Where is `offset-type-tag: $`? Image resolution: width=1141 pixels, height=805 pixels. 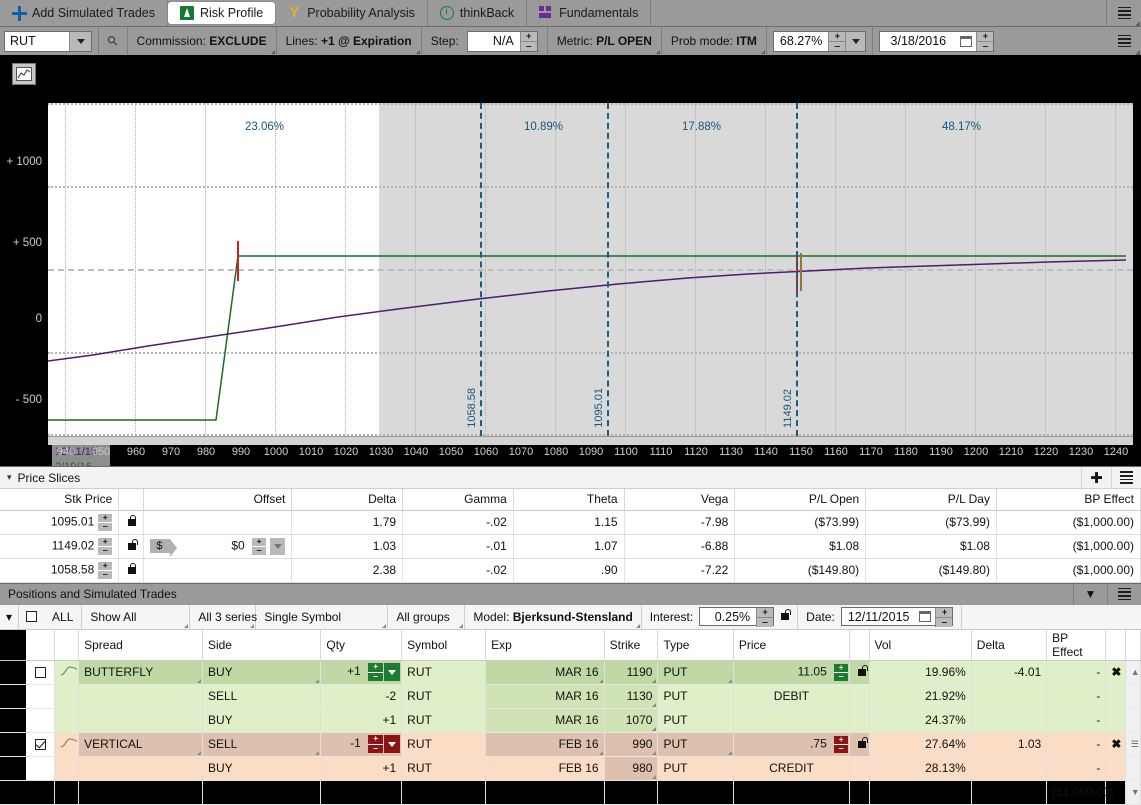 offset-type-tag: $ is located at coordinates (163, 547).